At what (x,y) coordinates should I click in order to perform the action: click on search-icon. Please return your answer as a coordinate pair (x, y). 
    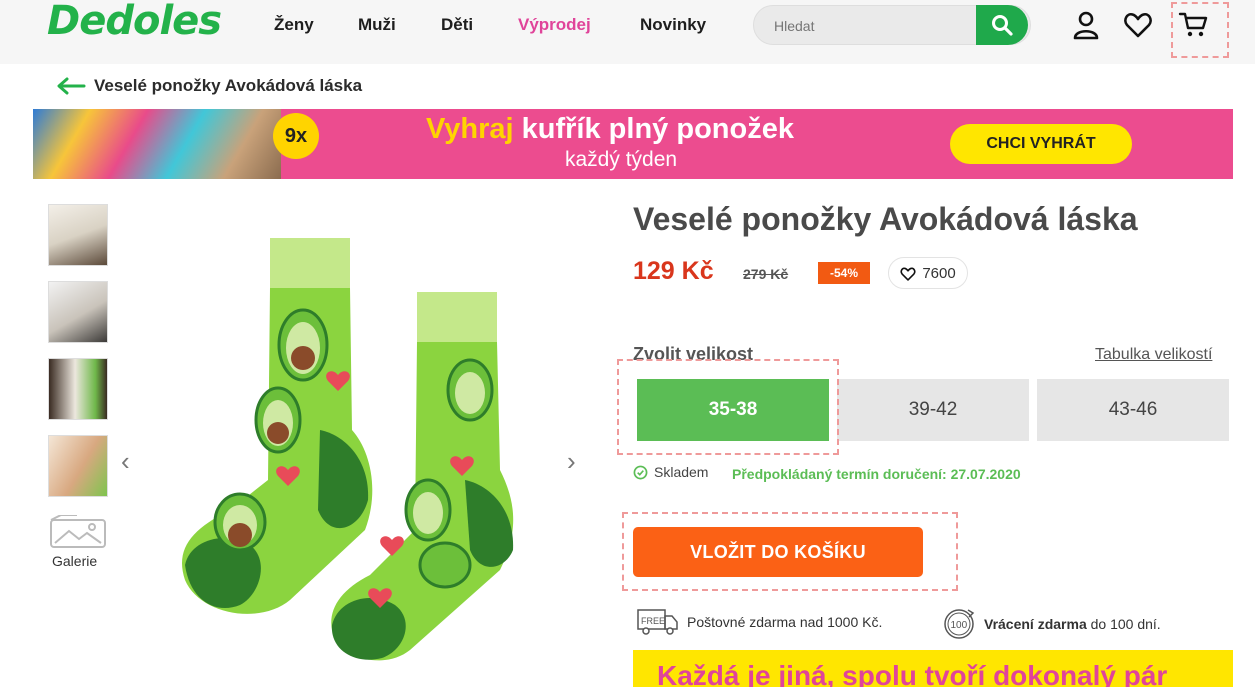
    Looking at the image, I should click on (1002, 25).